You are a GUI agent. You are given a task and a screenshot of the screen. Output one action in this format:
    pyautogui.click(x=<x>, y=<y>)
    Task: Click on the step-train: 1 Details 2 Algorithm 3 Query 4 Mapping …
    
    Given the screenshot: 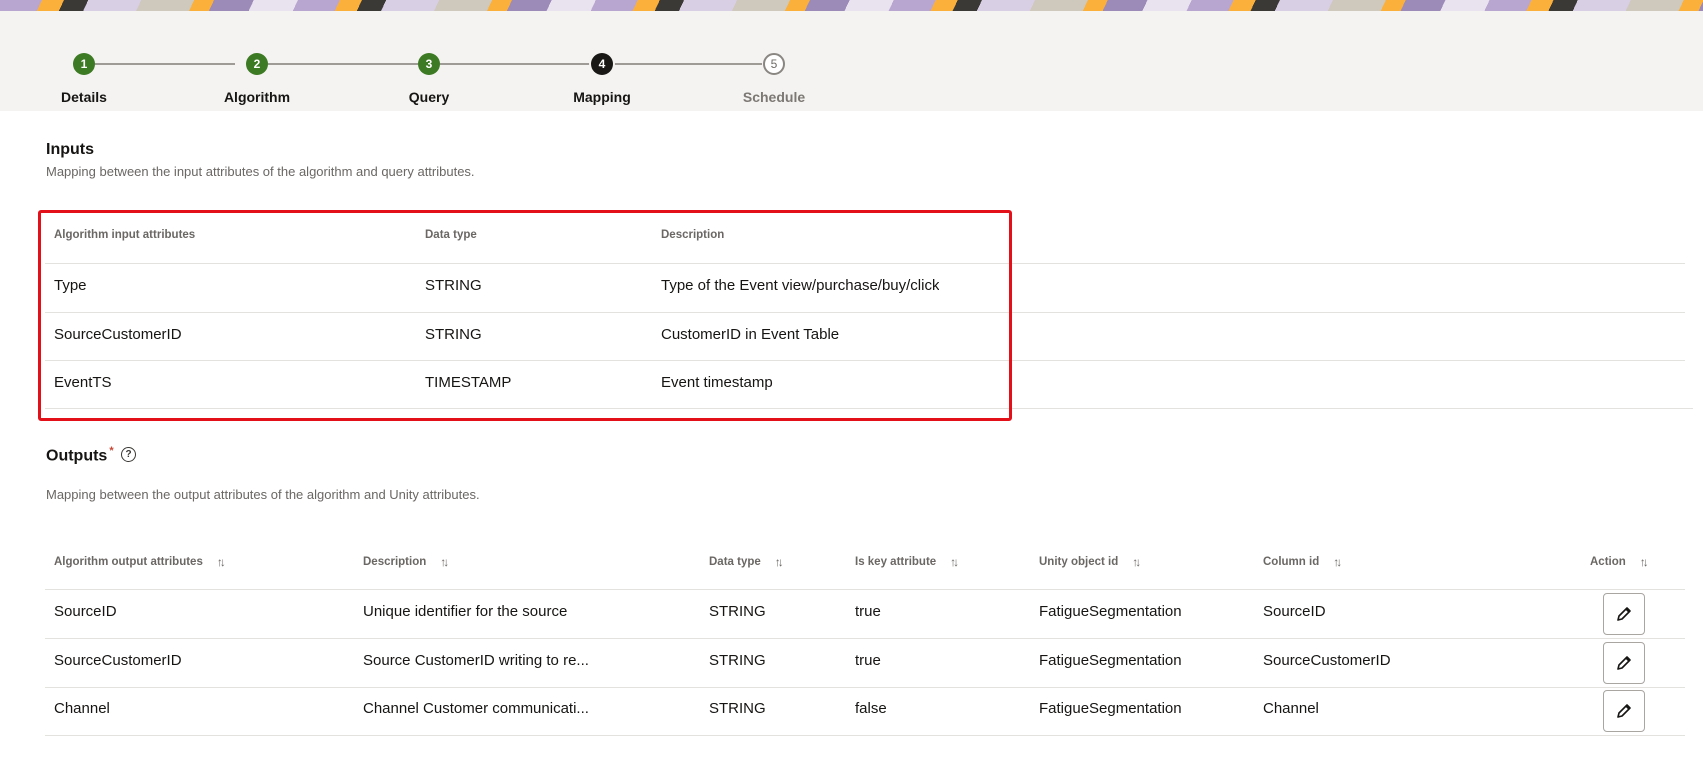 What is the action you would take?
    pyautogui.click(x=851, y=61)
    